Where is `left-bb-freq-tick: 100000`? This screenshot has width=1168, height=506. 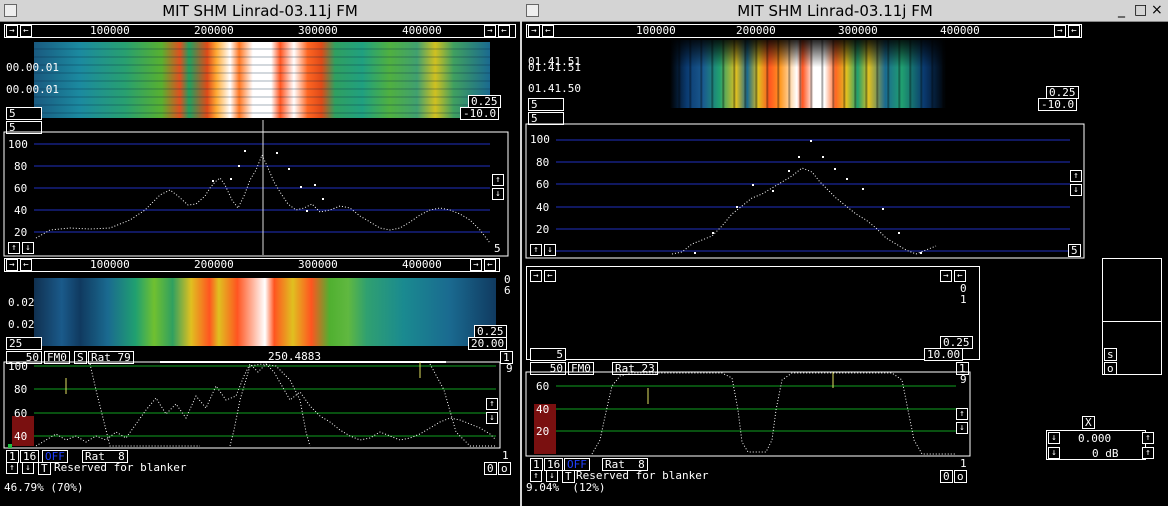 left-bb-freq-tick: 100000 is located at coordinates (110, 264).